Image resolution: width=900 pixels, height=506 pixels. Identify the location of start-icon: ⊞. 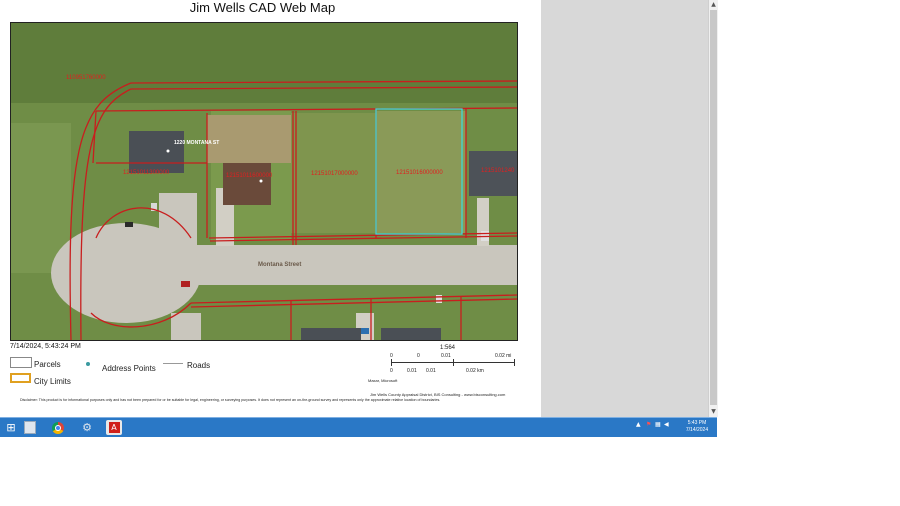
(11, 427).